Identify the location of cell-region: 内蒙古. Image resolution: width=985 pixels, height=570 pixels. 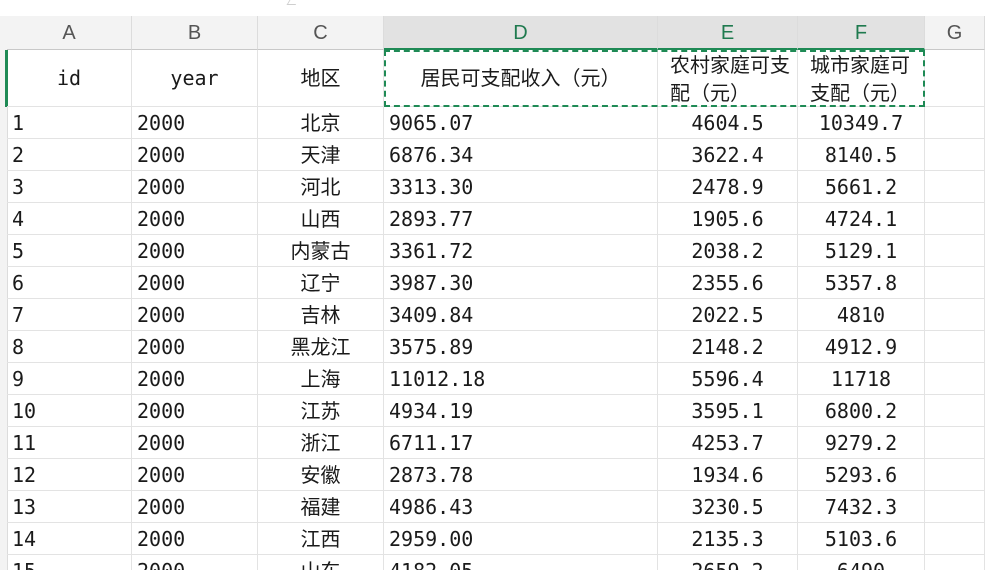
(321, 251).